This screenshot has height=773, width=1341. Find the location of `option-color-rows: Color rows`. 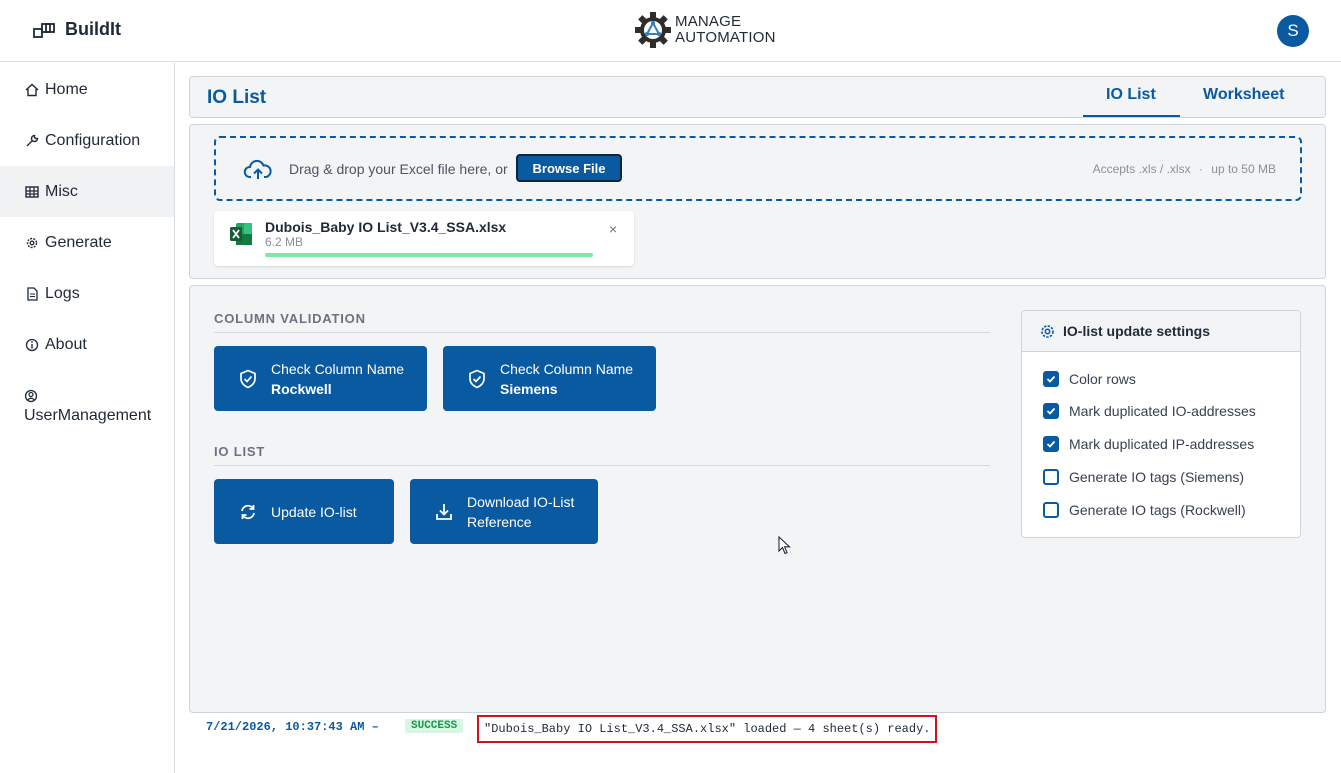

option-color-rows: Color rows is located at coordinates (1089, 379).